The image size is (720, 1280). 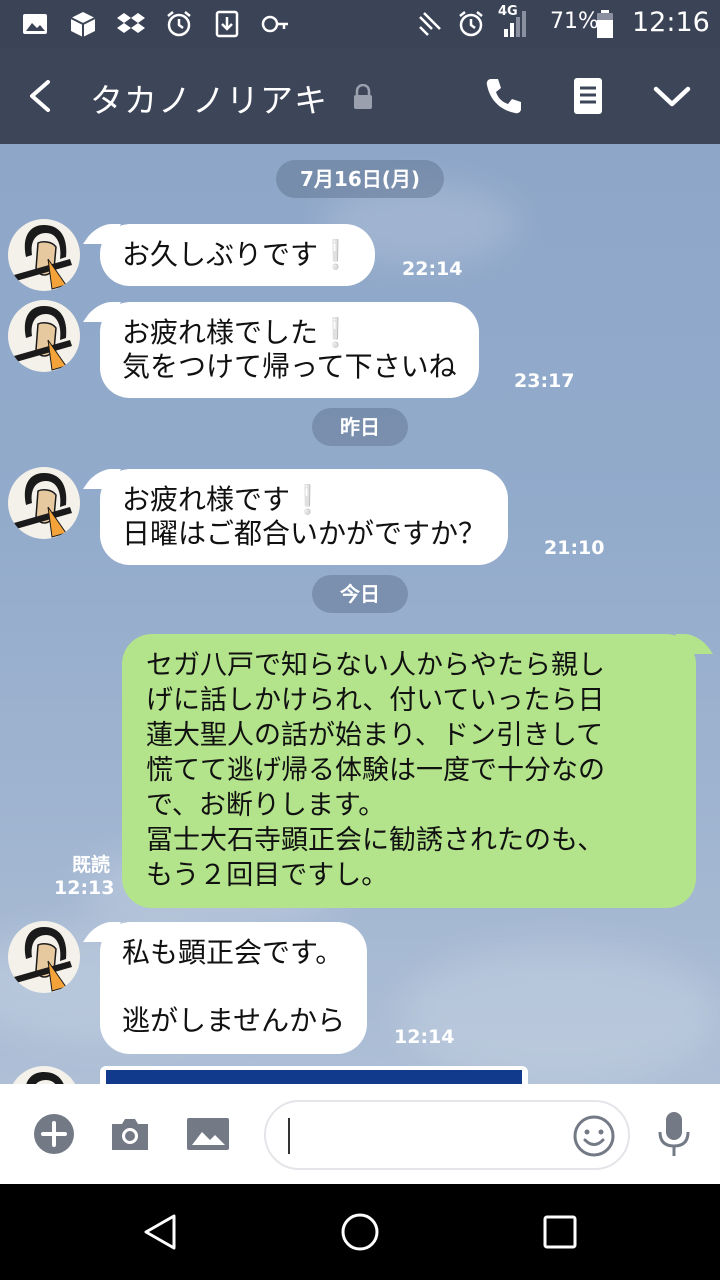 What do you see at coordinates (375, 735) in the screenshot?
I see `message-line: 蓮大聖人の話が始まり、ドン引きして` at bounding box center [375, 735].